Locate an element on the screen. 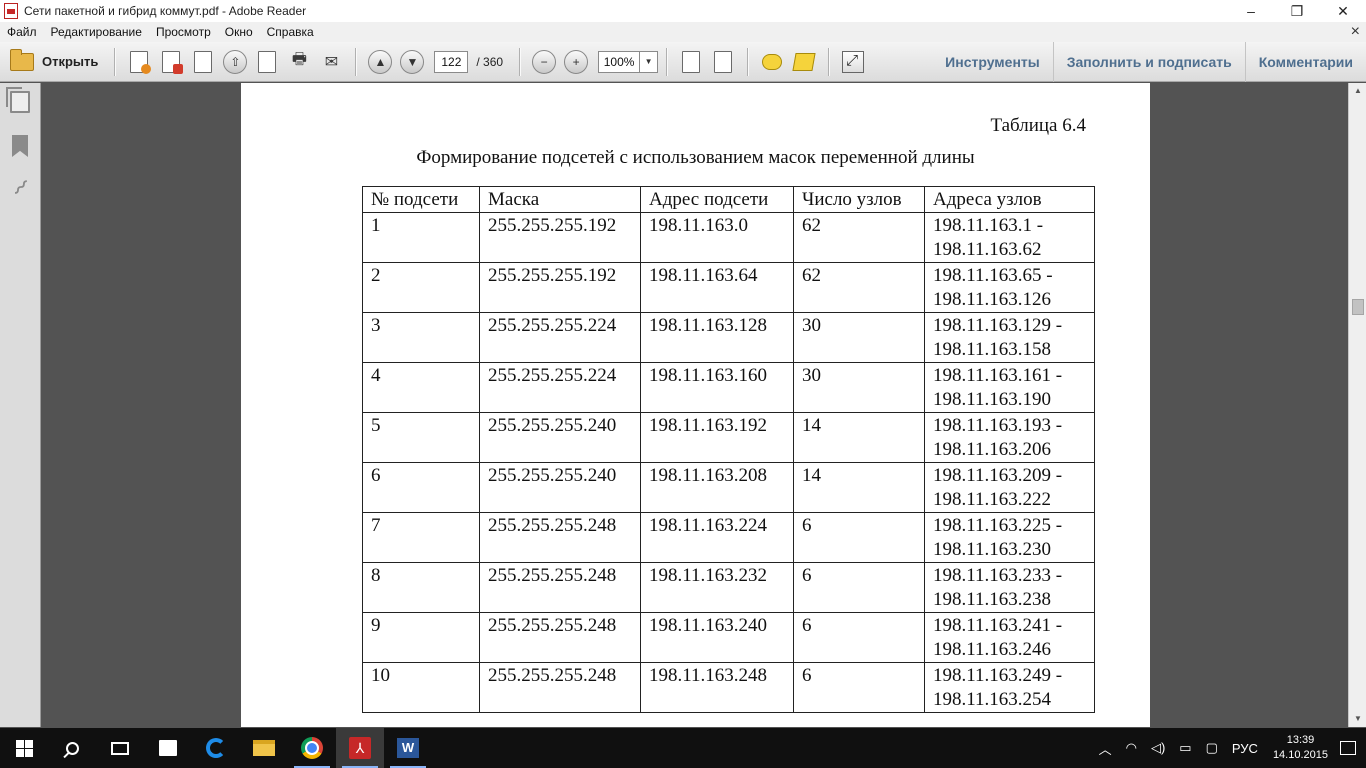  volume-icon: ◁) is located at coordinates (1158, 748).